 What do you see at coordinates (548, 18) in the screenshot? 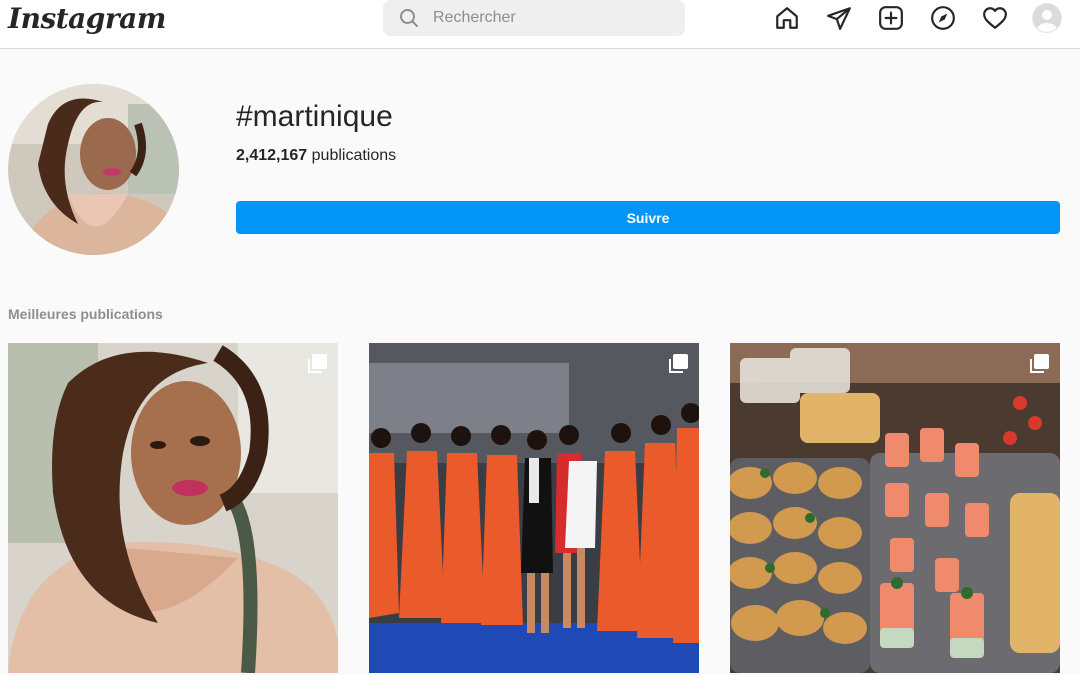
I see `search-input` at bounding box center [548, 18].